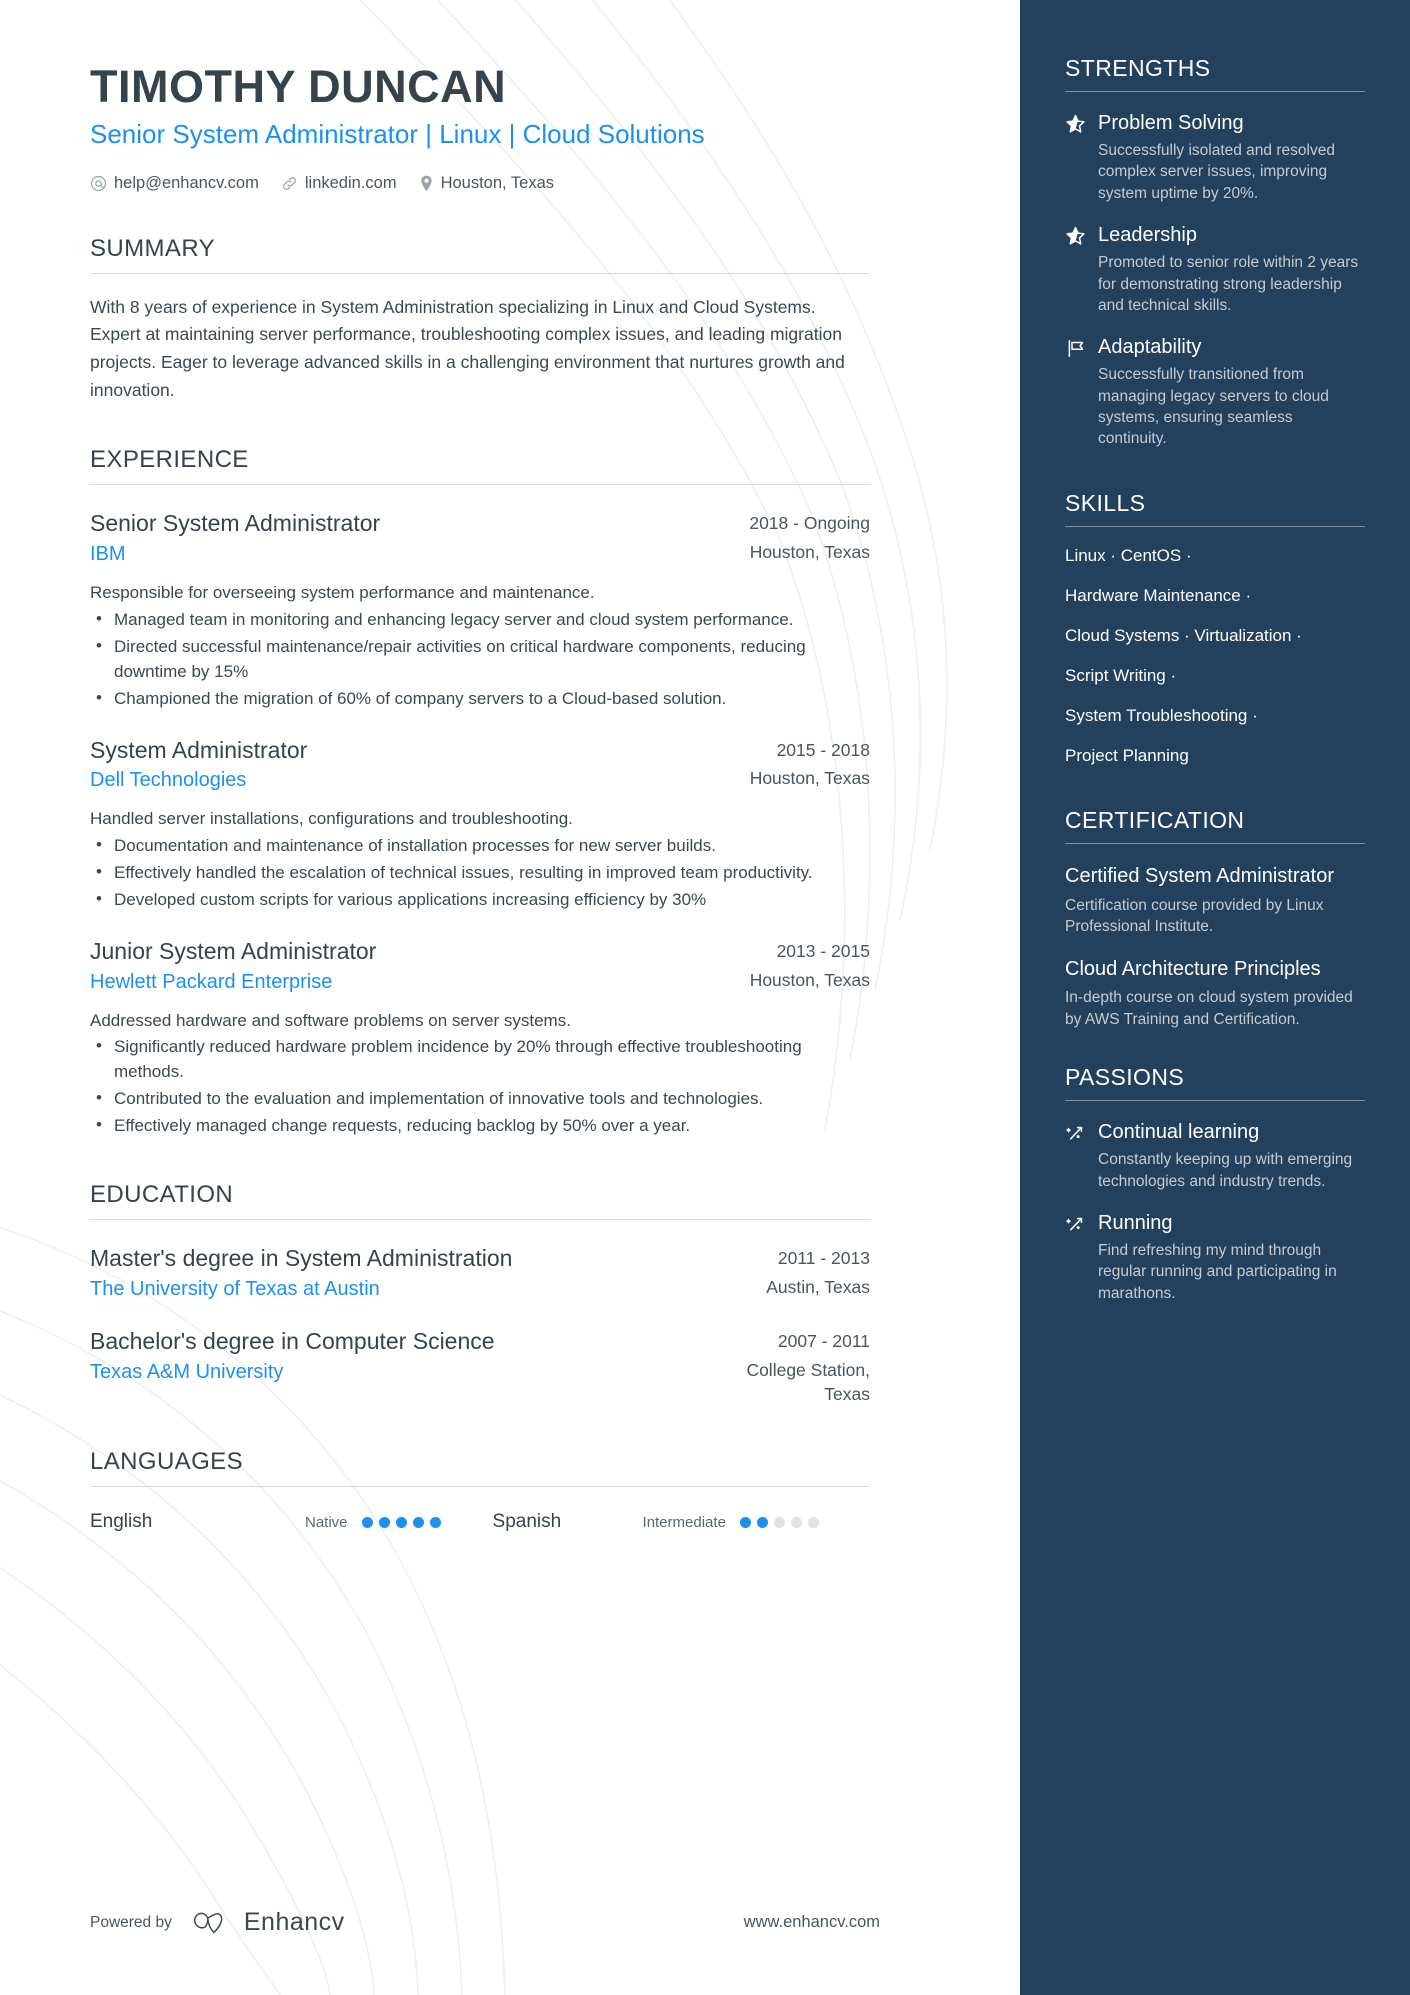 This screenshot has height=1995, width=1410. What do you see at coordinates (174, 183) in the screenshot?
I see `contact-email: help@enhancv.com` at bounding box center [174, 183].